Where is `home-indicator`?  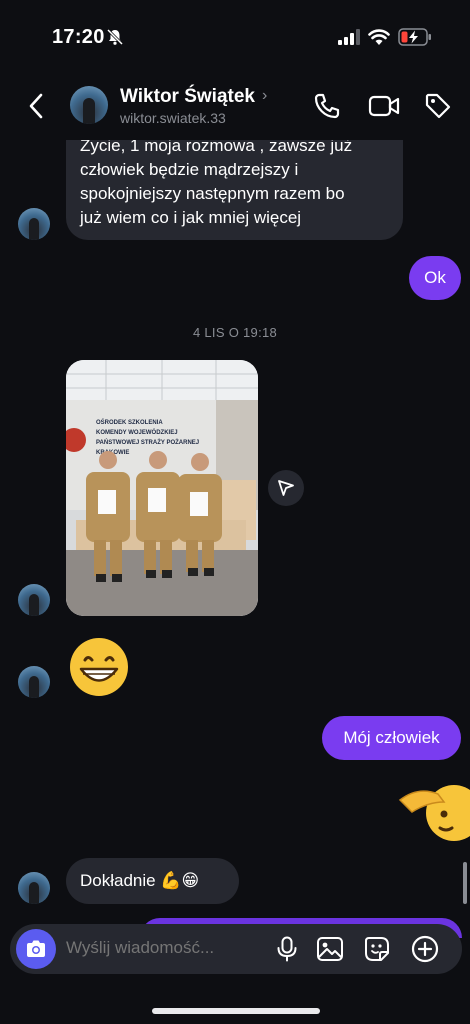 home-indicator is located at coordinates (236, 1011).